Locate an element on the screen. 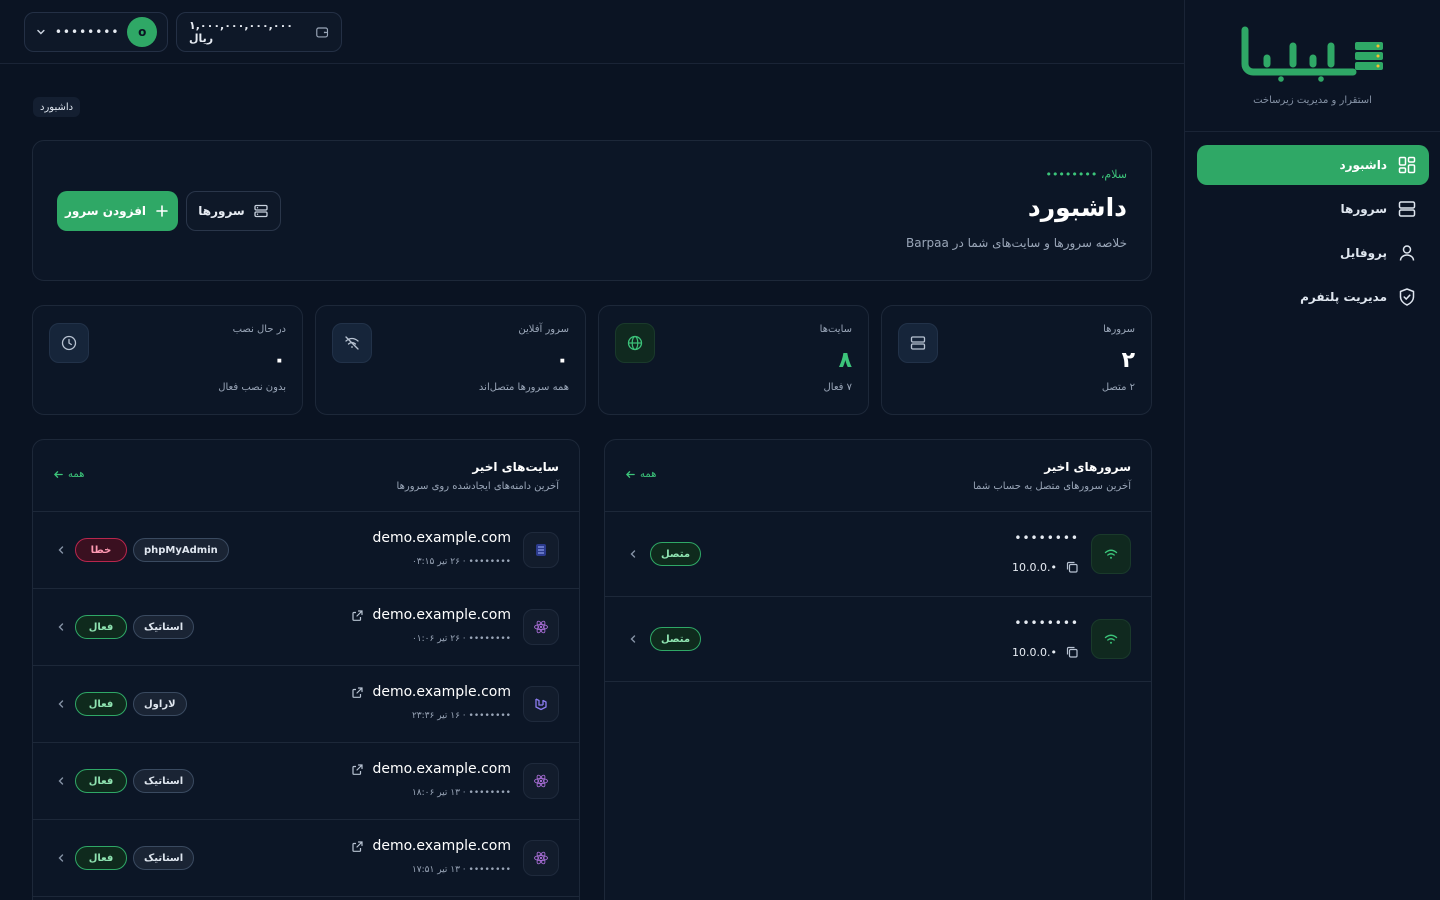  sidebar-item-servers: سرورها is located at coordinates (1313, 209).